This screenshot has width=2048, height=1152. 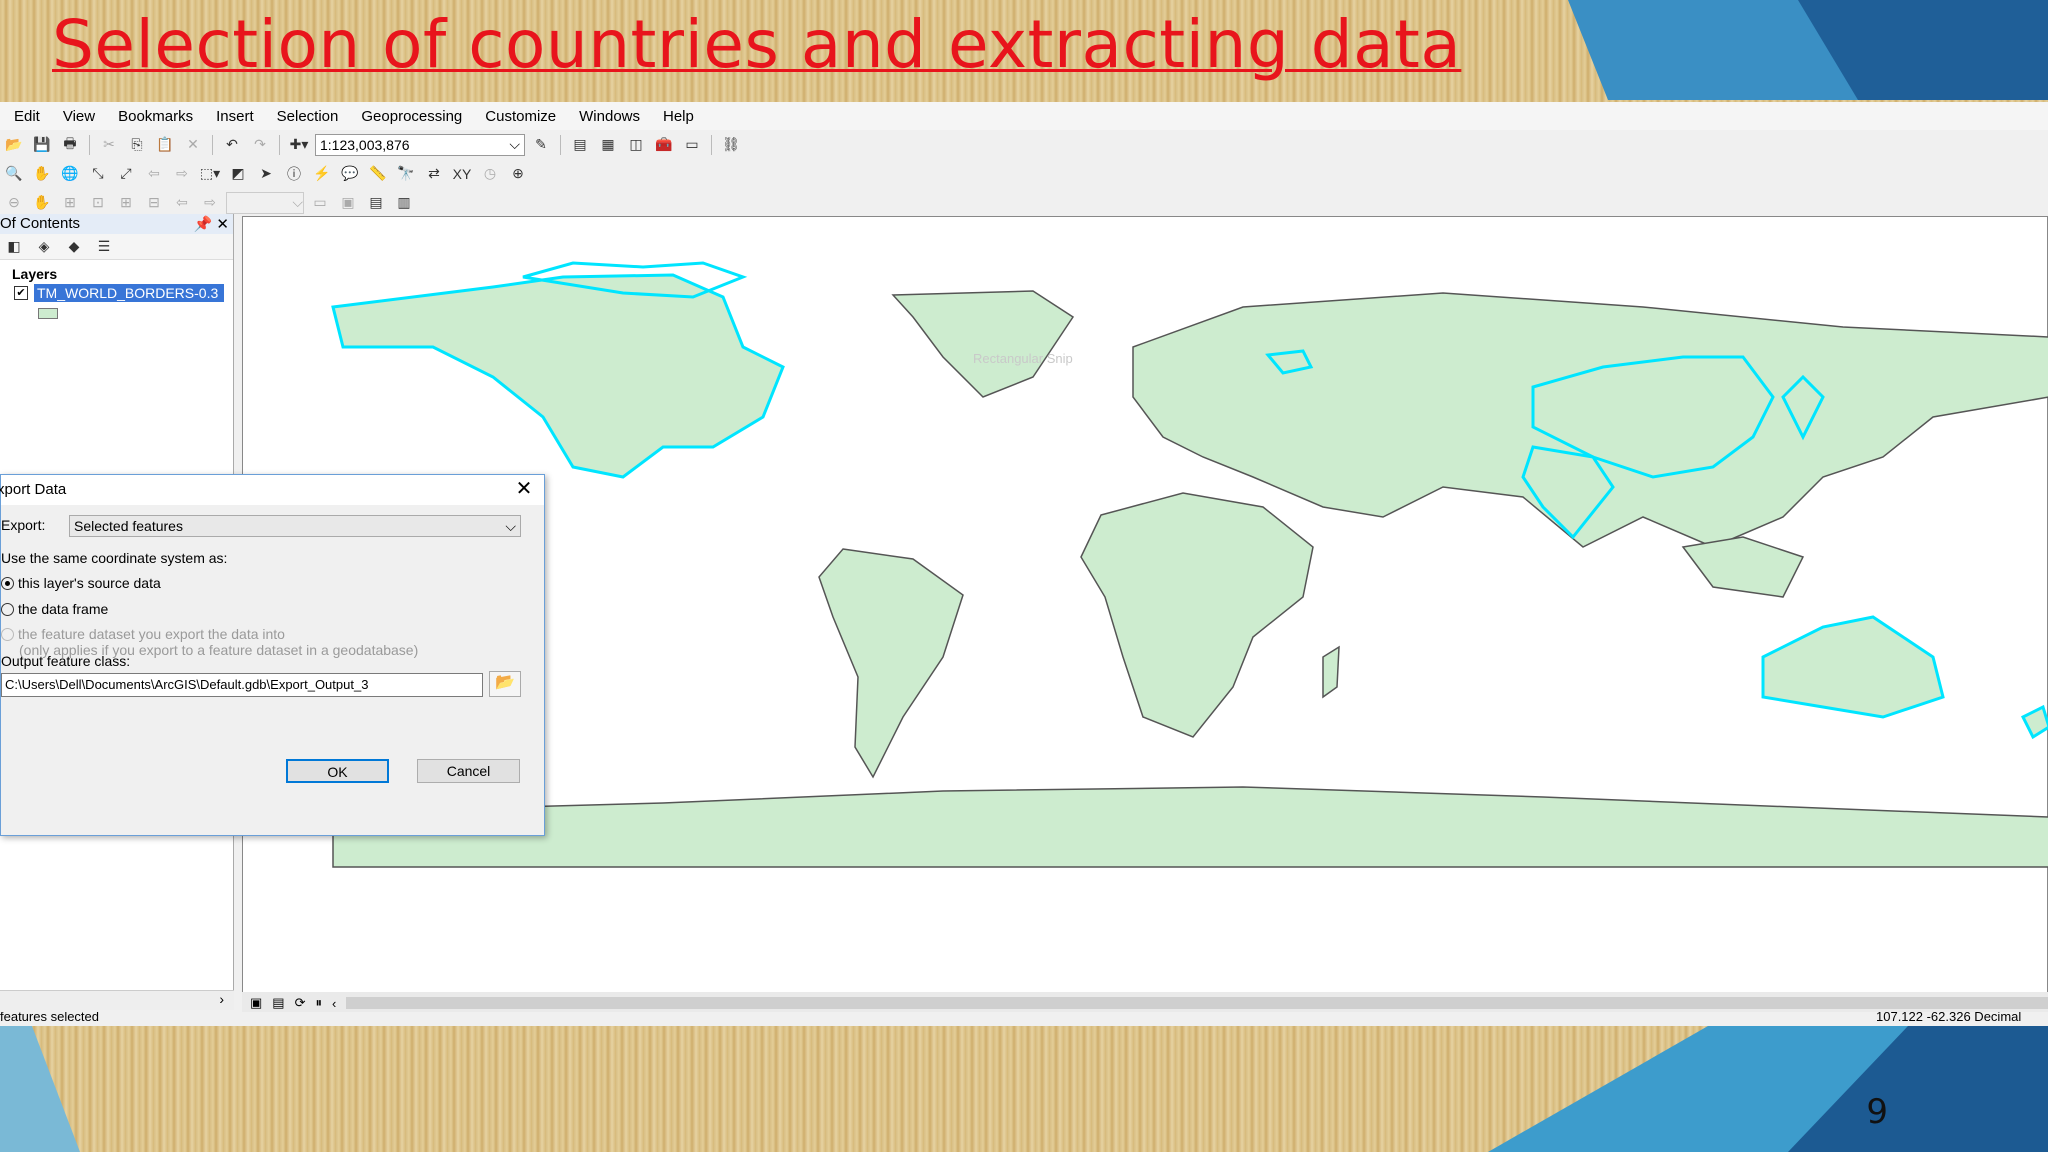 I want to click on layer-symbol-swatch, so click(x=48, y=313).